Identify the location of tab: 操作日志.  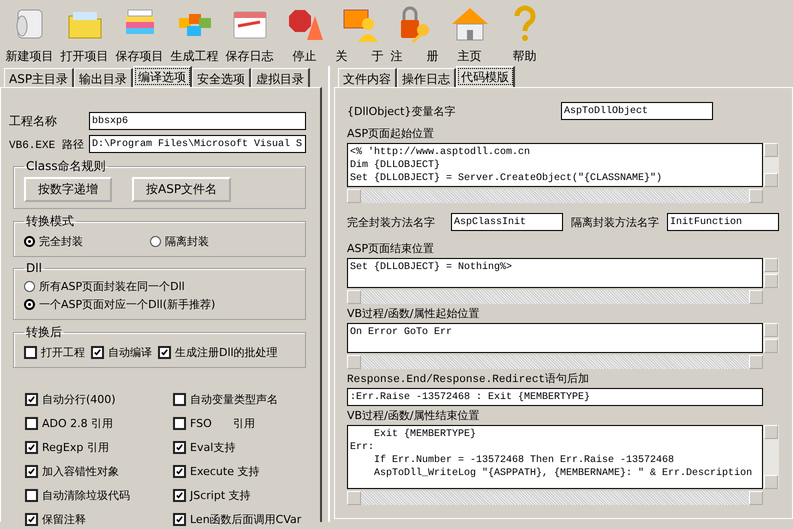
(426, 77).